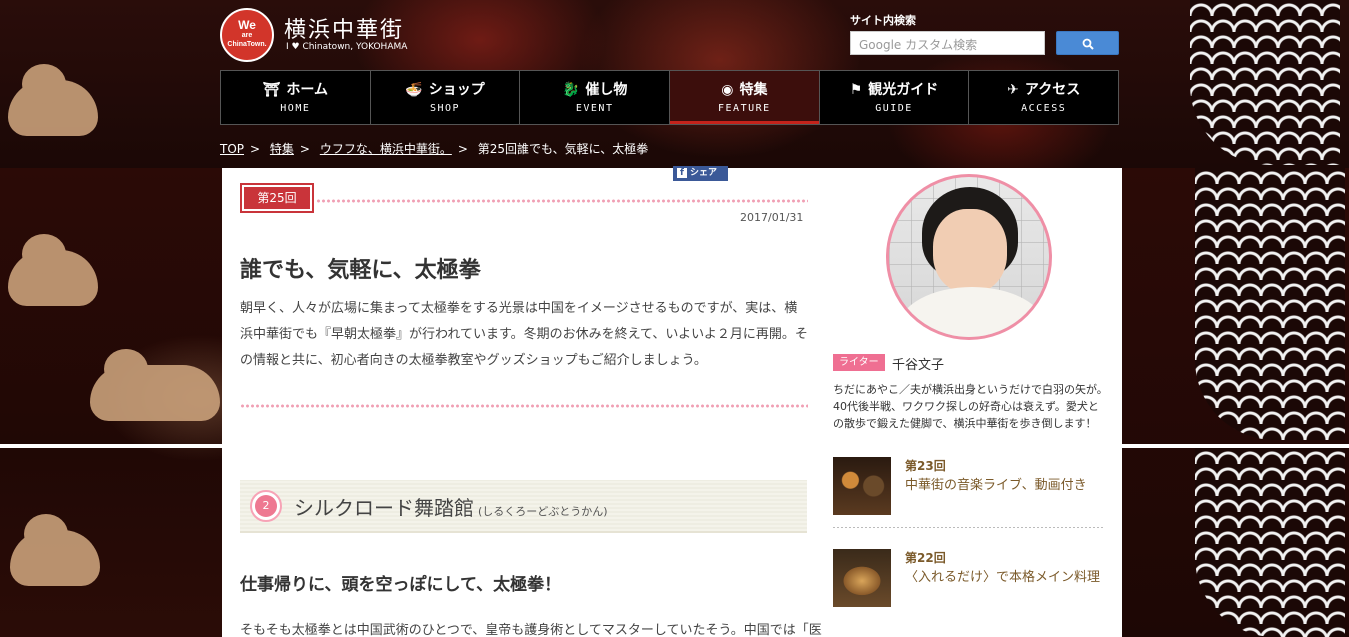  I want to click on search-button, so click(1087, 43).